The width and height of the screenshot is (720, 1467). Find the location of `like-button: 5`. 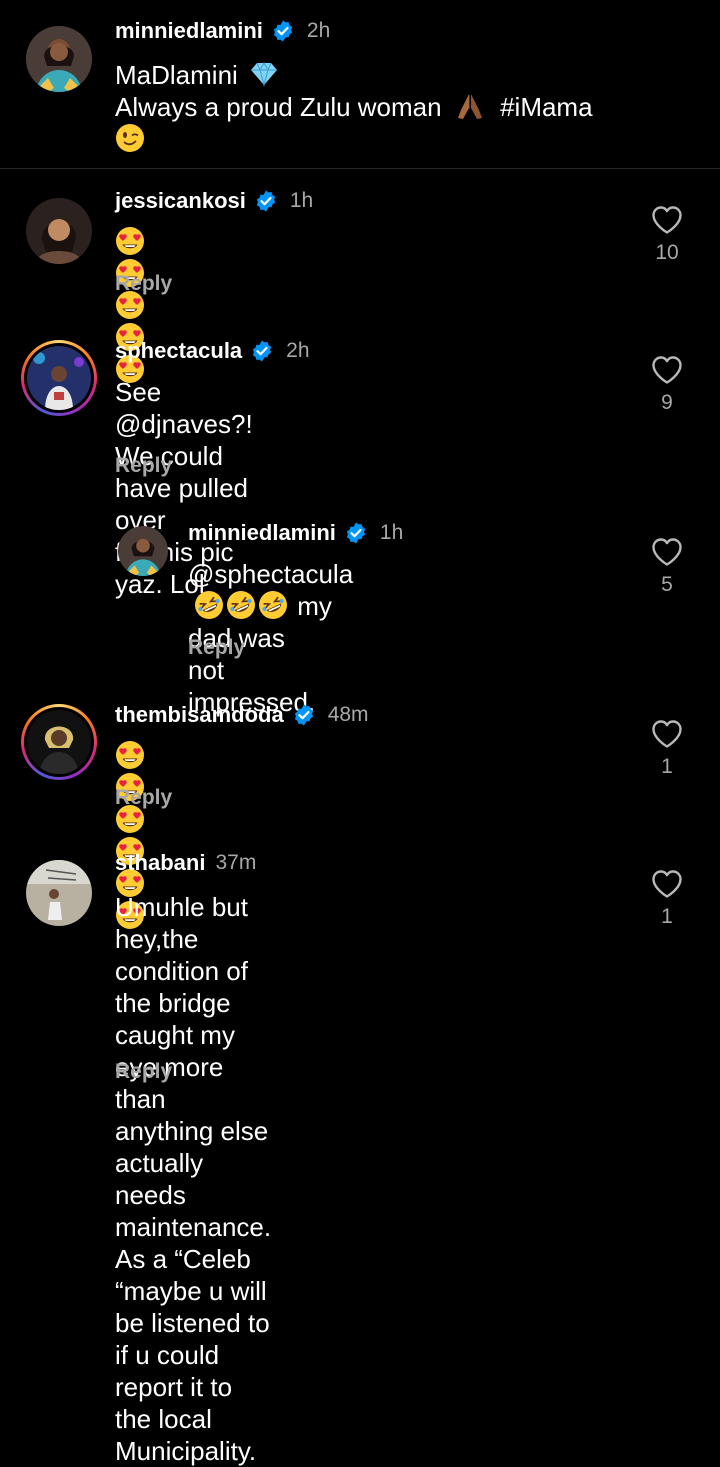

like-button: 5 is located at coordinates (667, 567).